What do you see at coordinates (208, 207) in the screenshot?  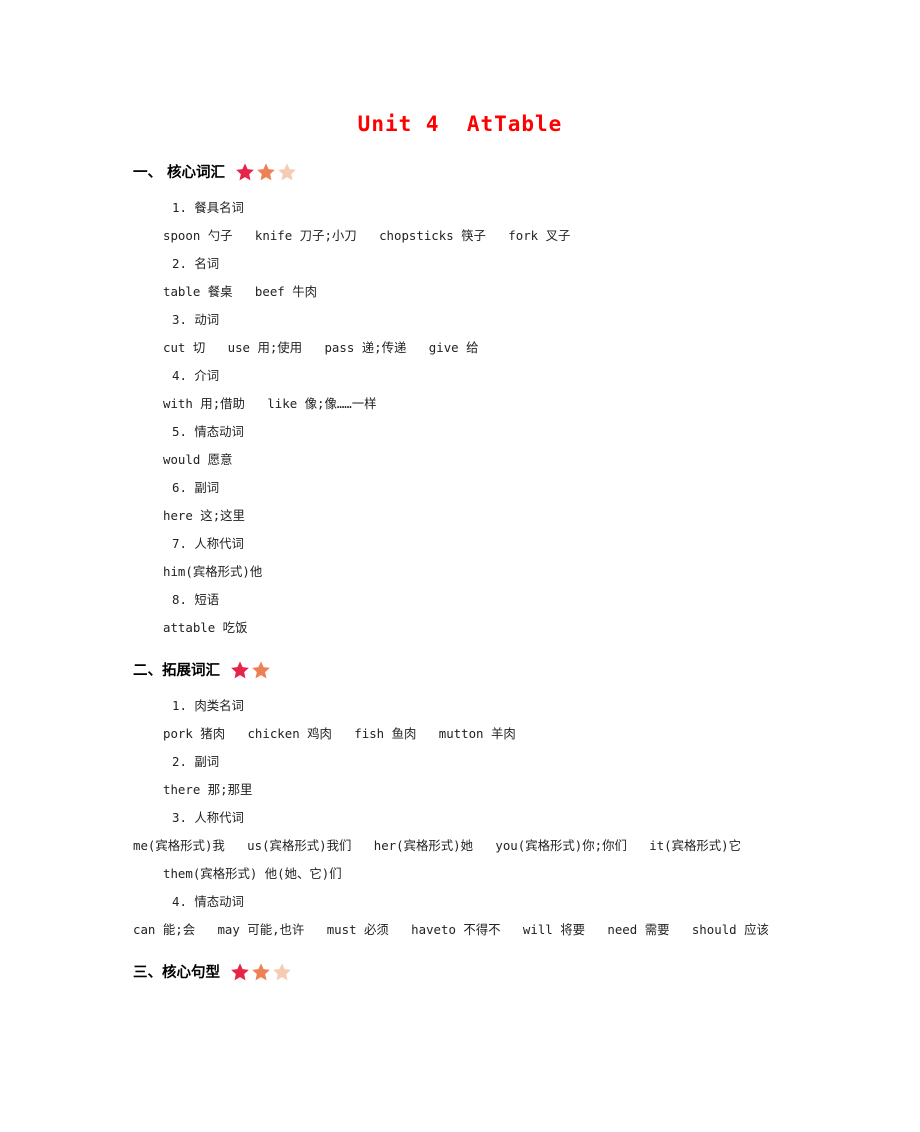 I see `vocab-group-label: 1. 餐具名词` at bounding box center [208, 207].